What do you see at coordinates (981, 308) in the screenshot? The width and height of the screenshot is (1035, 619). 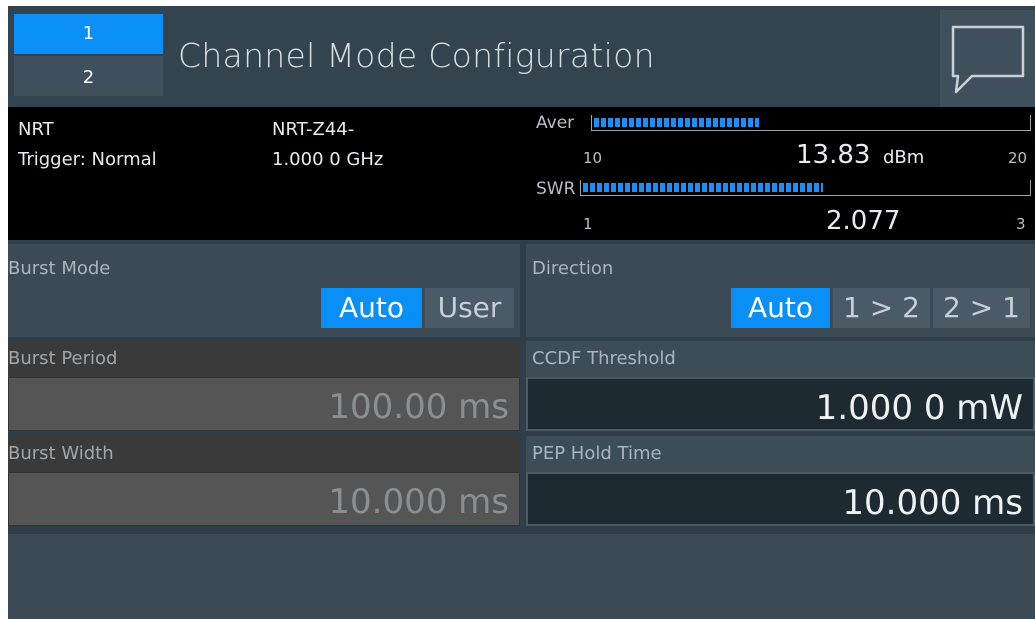 I see `direction-2-to-1-option: 2 > 1` at bounding box center [981, 308].